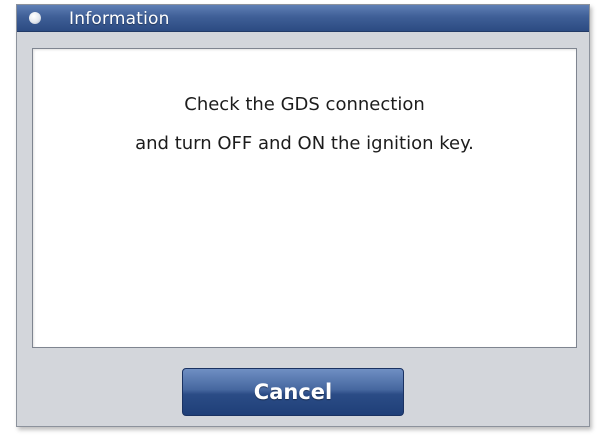  I want to click on dialog-titlebar: Information, so click(303, 18).